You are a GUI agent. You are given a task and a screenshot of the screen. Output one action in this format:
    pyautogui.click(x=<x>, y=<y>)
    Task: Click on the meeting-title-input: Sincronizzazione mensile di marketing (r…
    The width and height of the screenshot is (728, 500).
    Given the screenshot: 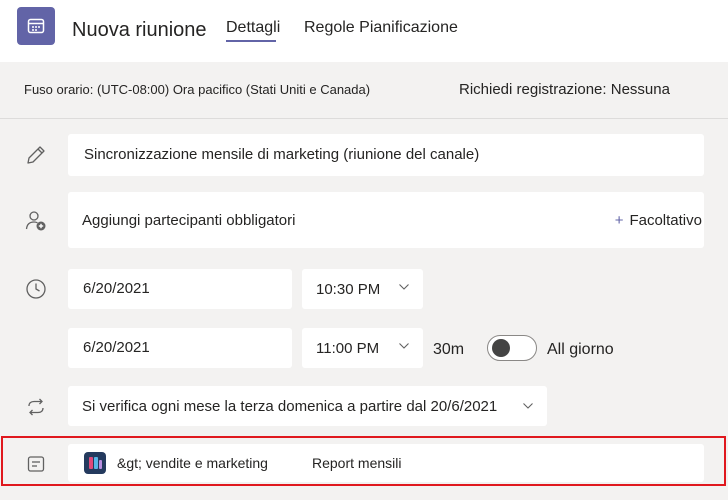 What is the action you would take?
    pyautogui.click(x=386, y=155)
    